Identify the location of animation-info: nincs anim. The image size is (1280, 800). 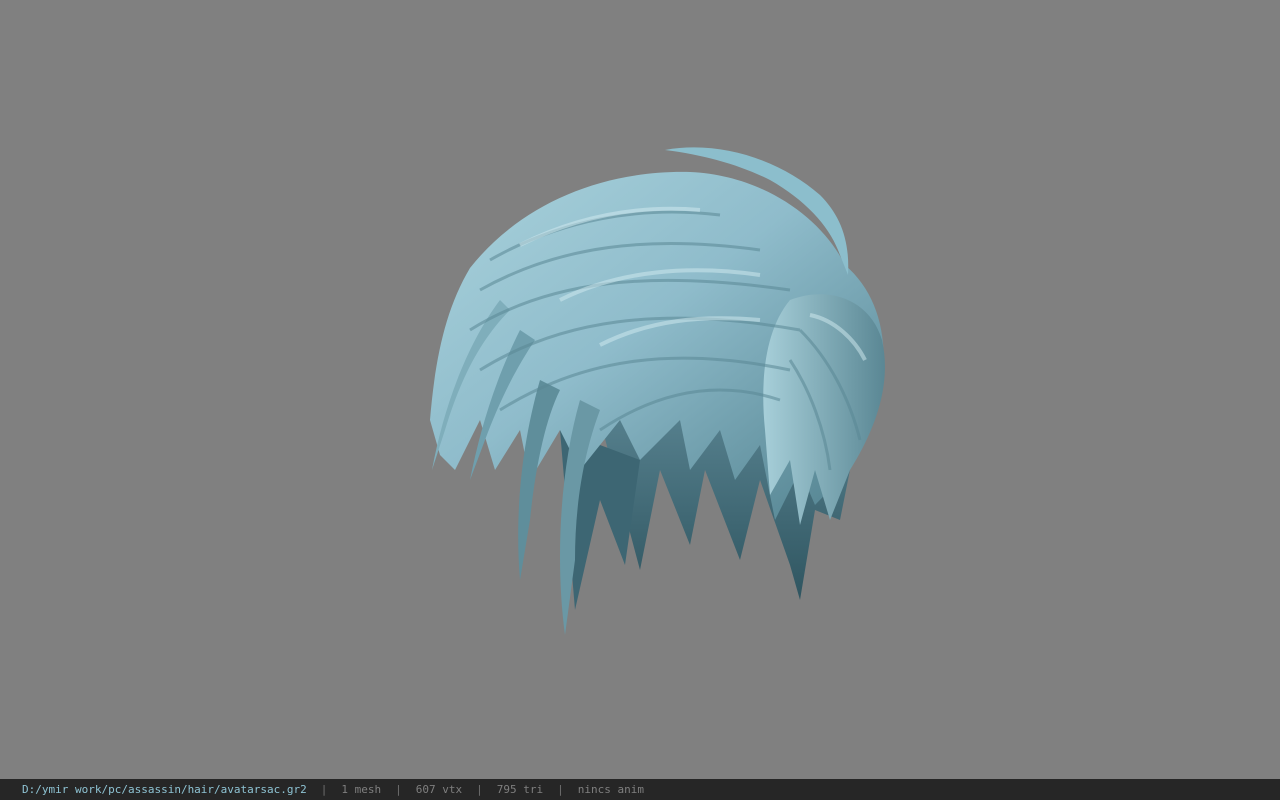
(610, 789).